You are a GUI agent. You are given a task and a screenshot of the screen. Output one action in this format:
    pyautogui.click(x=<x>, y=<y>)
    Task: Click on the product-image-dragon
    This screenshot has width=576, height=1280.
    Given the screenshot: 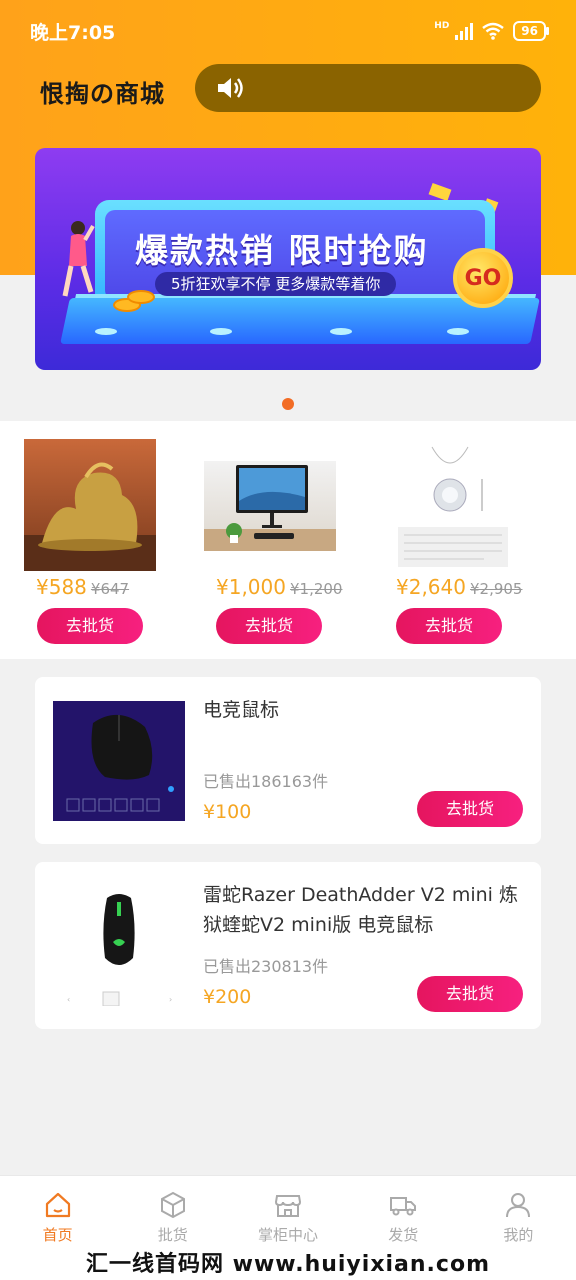 What is the action you would take?
    pyautogui.click(x=90, y=505)
    